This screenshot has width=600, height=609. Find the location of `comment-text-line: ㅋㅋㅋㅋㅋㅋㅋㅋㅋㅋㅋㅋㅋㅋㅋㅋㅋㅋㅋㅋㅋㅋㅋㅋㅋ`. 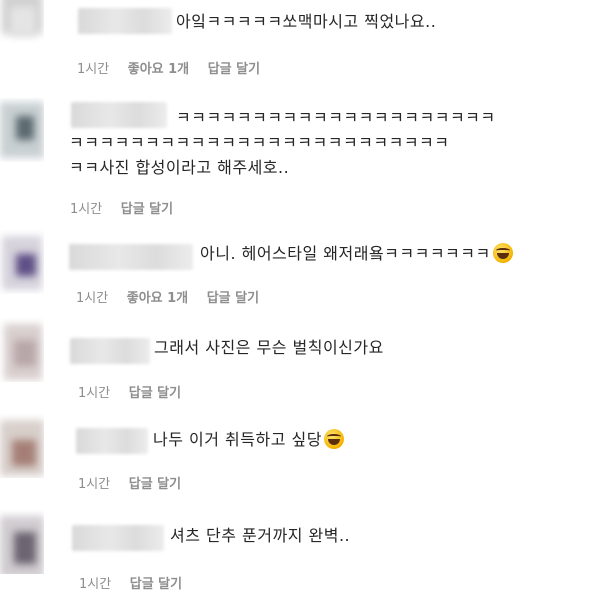

comment-text-line: ㅋㅋㅋㅋㅋㅋㅋㅋㅋㅋㅋㅋㅋㅋㅋㅋㅋㅋㅋㅋㅋㅋㅋㅋㅋ is located at coordinates (259, 142).